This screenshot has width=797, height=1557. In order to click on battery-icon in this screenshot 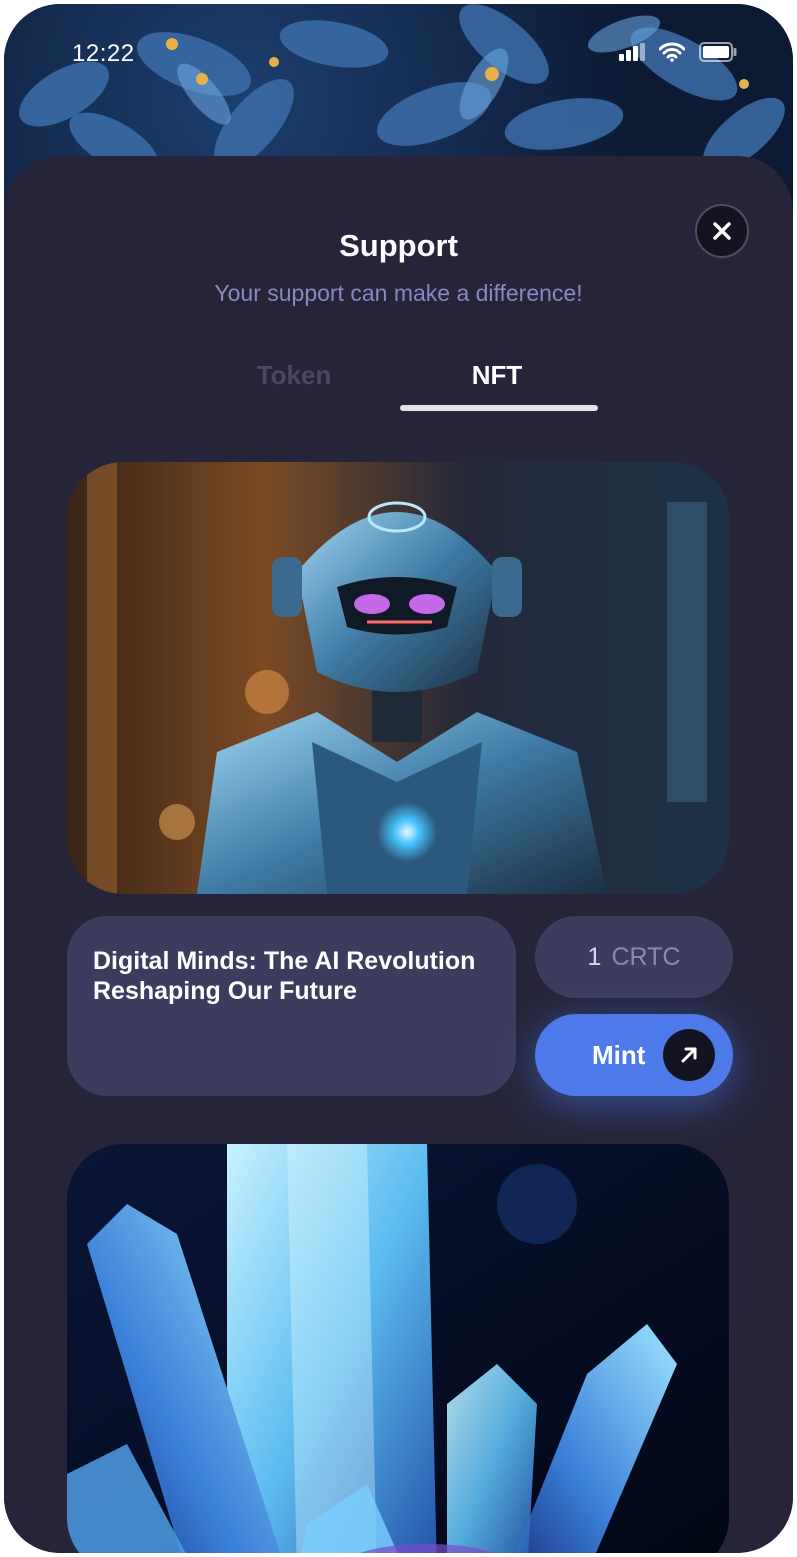, I will do `click(718, 52)`.